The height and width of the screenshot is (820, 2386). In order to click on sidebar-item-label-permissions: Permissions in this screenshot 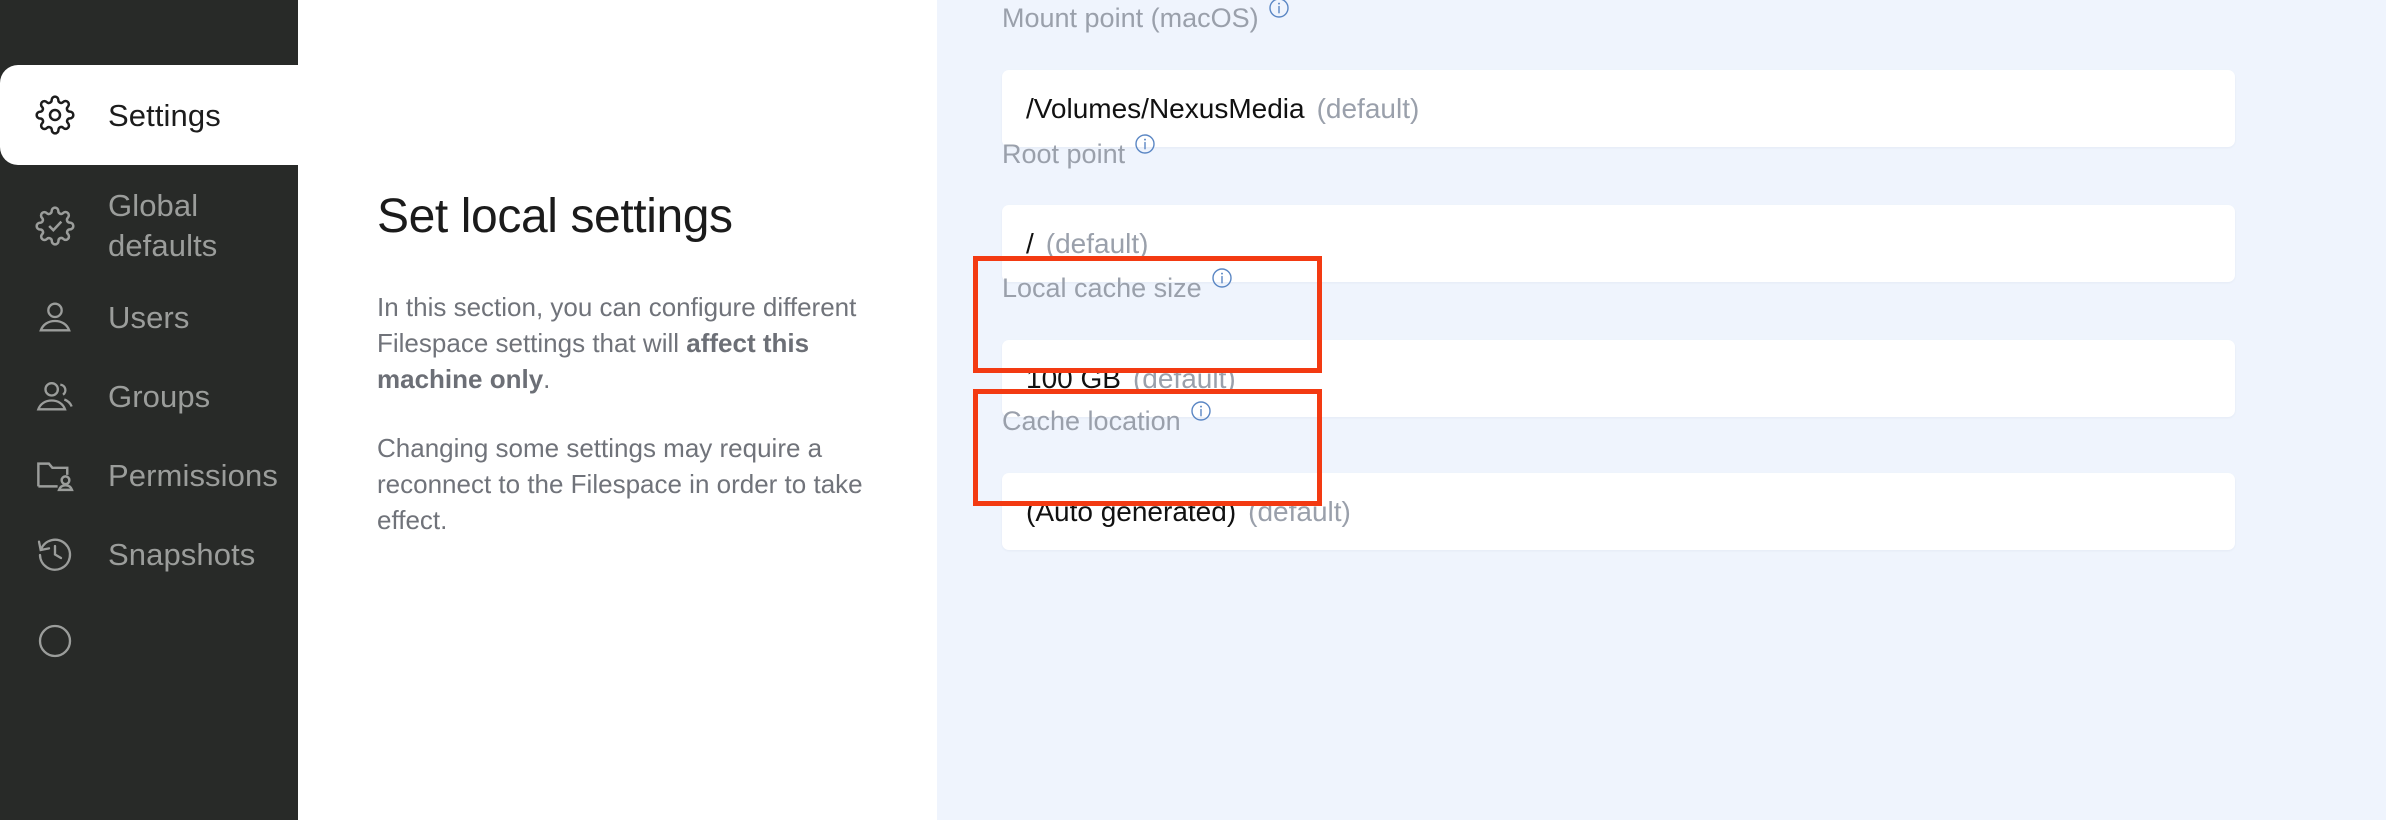, I will do `click(193, 475)`.